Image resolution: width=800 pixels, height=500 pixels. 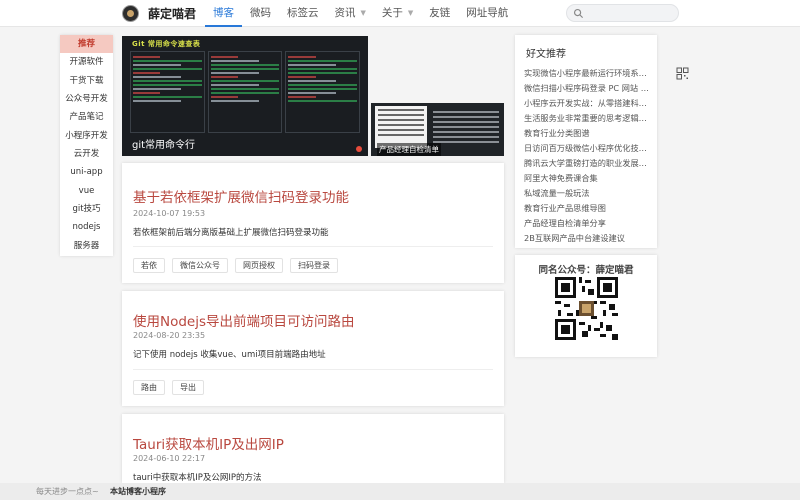 What do you see at coordinates (86, 154) in the screenshot?
I see `sidebar-item-cloud-dev: 云开发` at bounding box center [86, 154].